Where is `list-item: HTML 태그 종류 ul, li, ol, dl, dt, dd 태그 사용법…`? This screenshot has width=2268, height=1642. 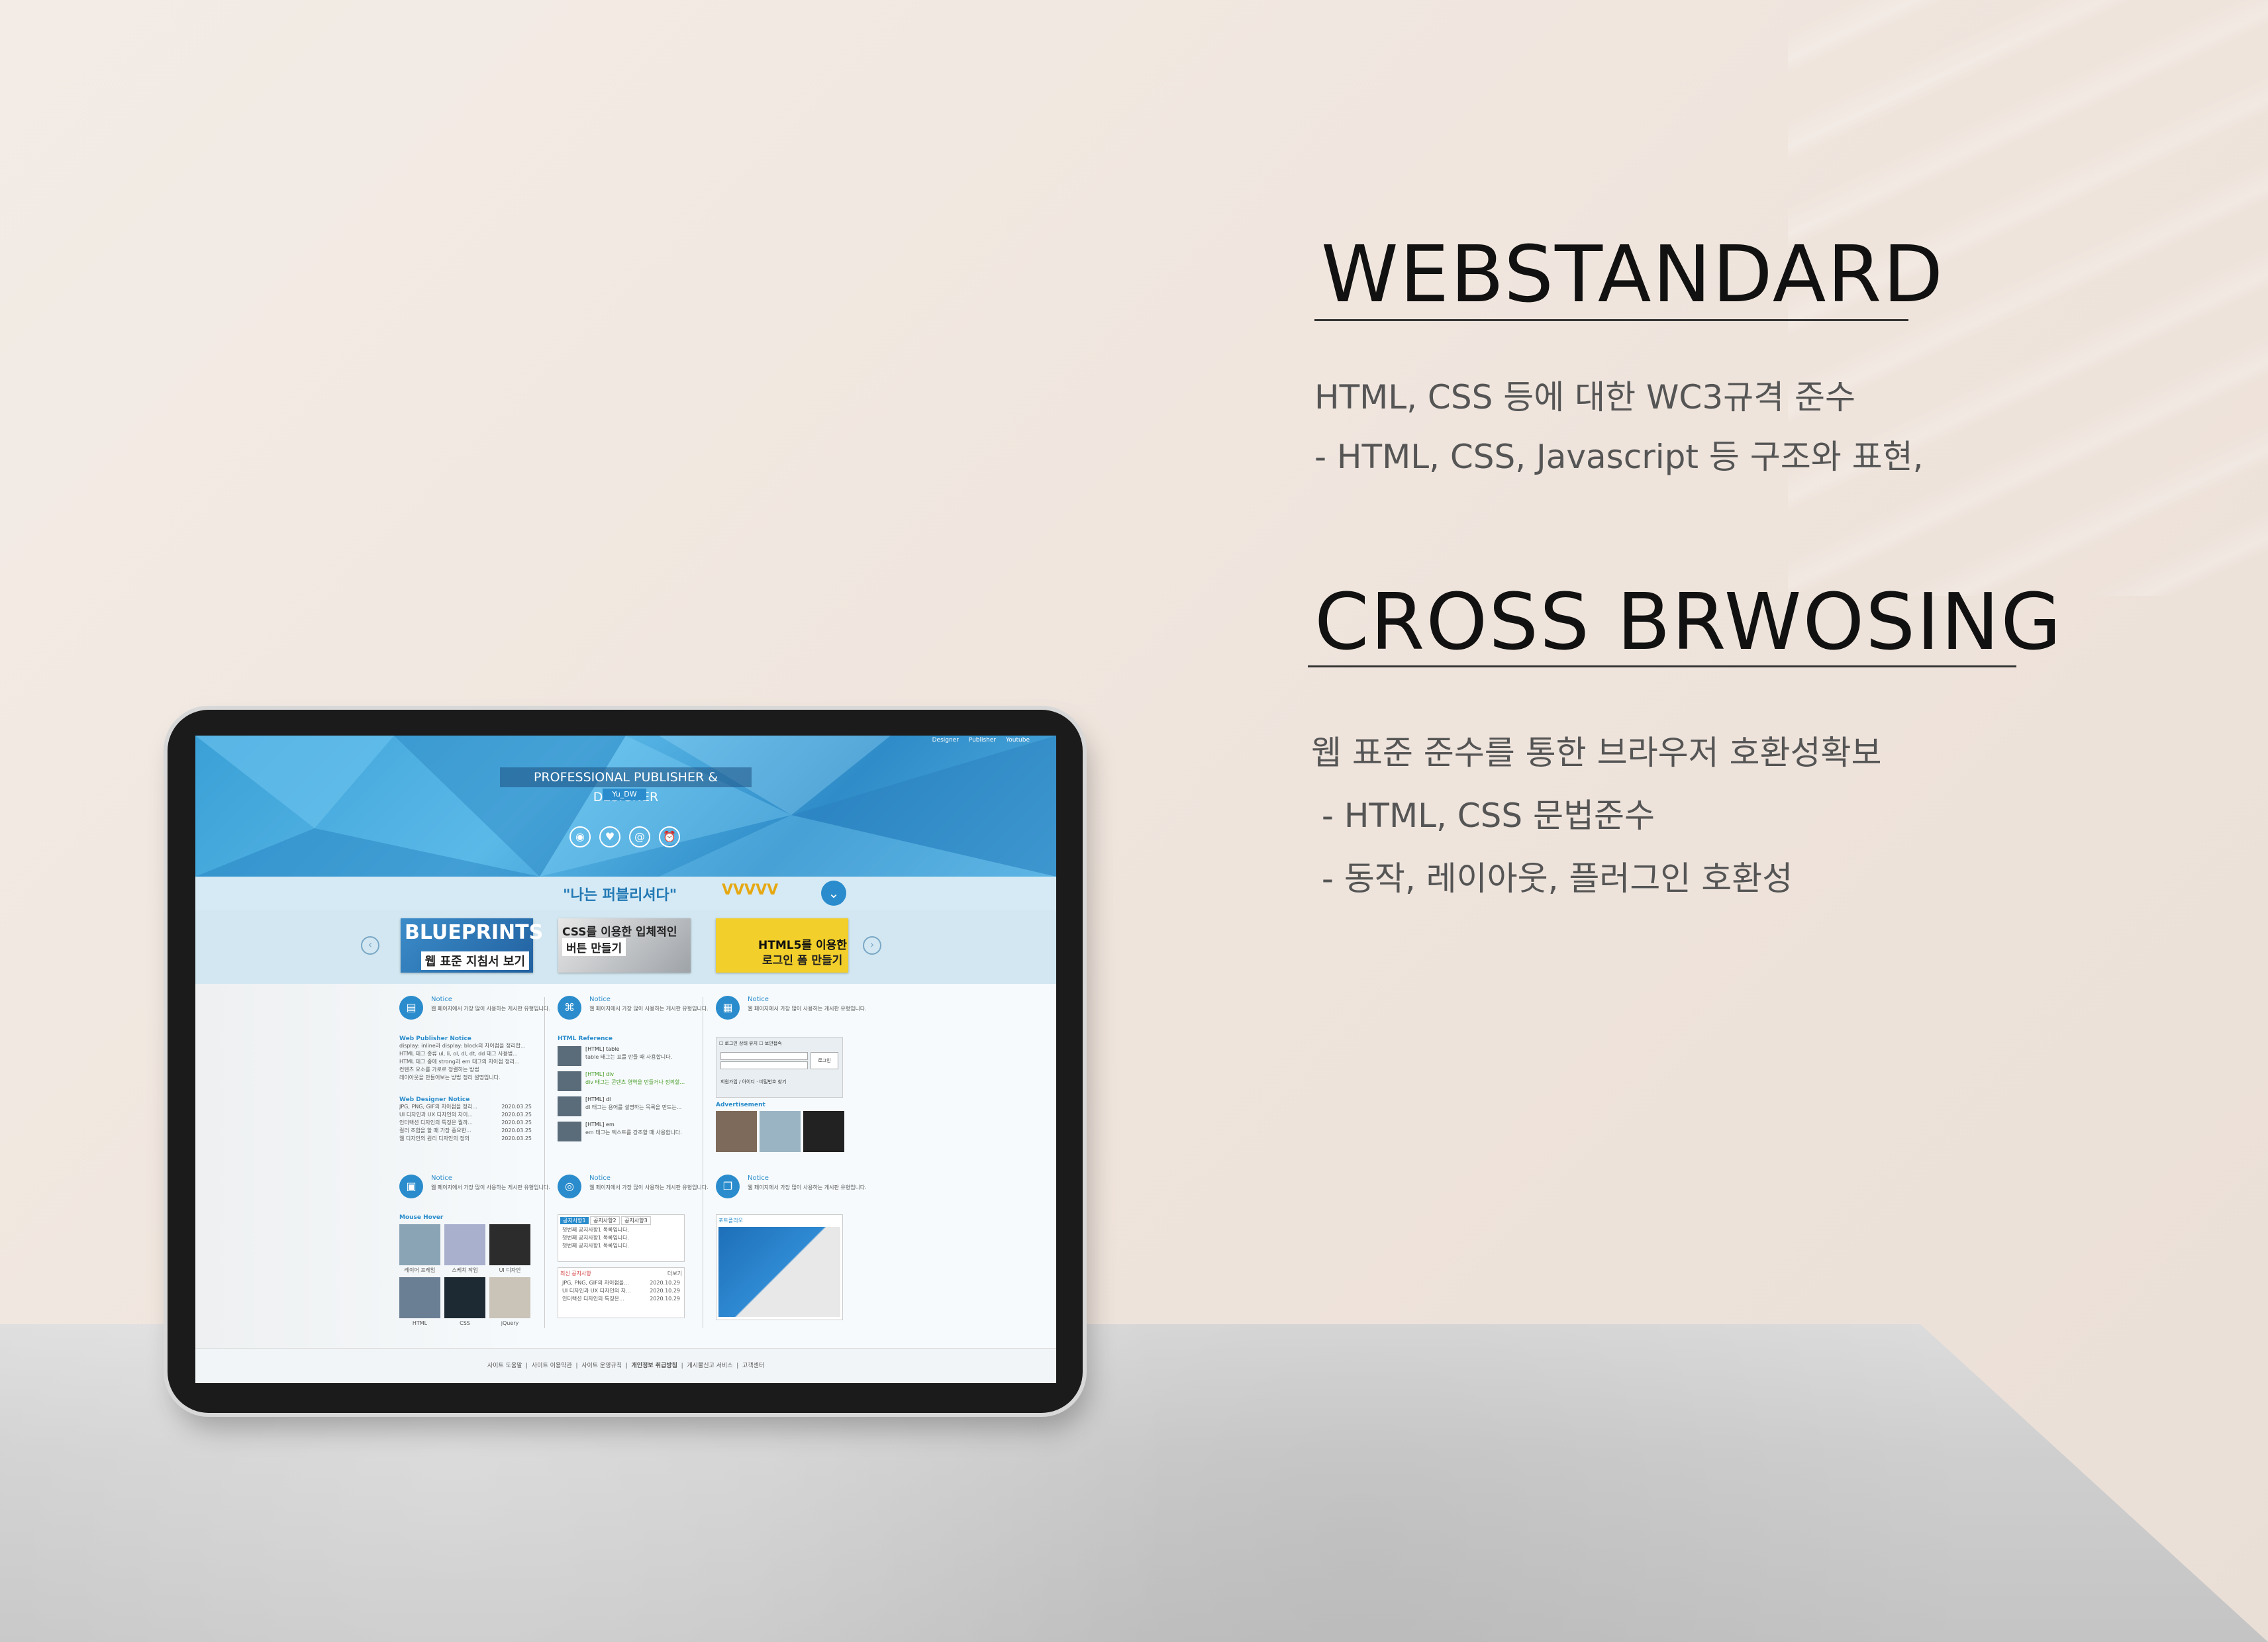
list-item: HTML 태그 종류 ul, li, ol, dl, dt, dd 태그 사용법… is located at coordinates (466, 1054).